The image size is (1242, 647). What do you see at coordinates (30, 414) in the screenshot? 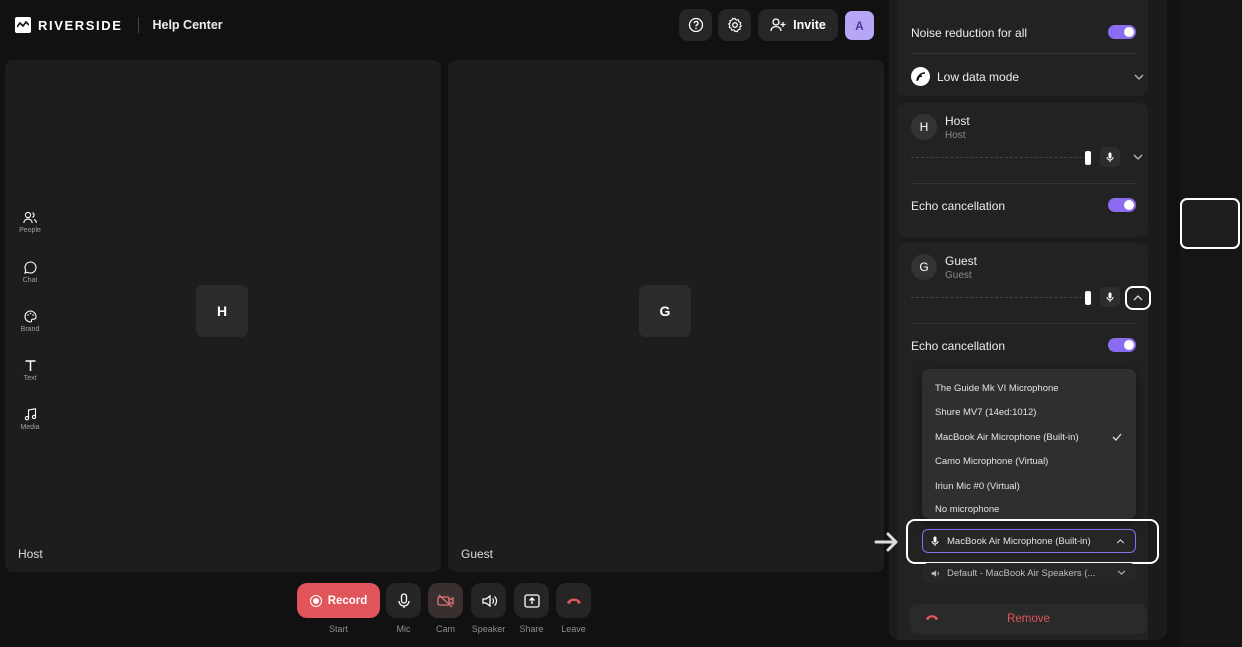
I see `music-icon` at bounding box center [30, 414].